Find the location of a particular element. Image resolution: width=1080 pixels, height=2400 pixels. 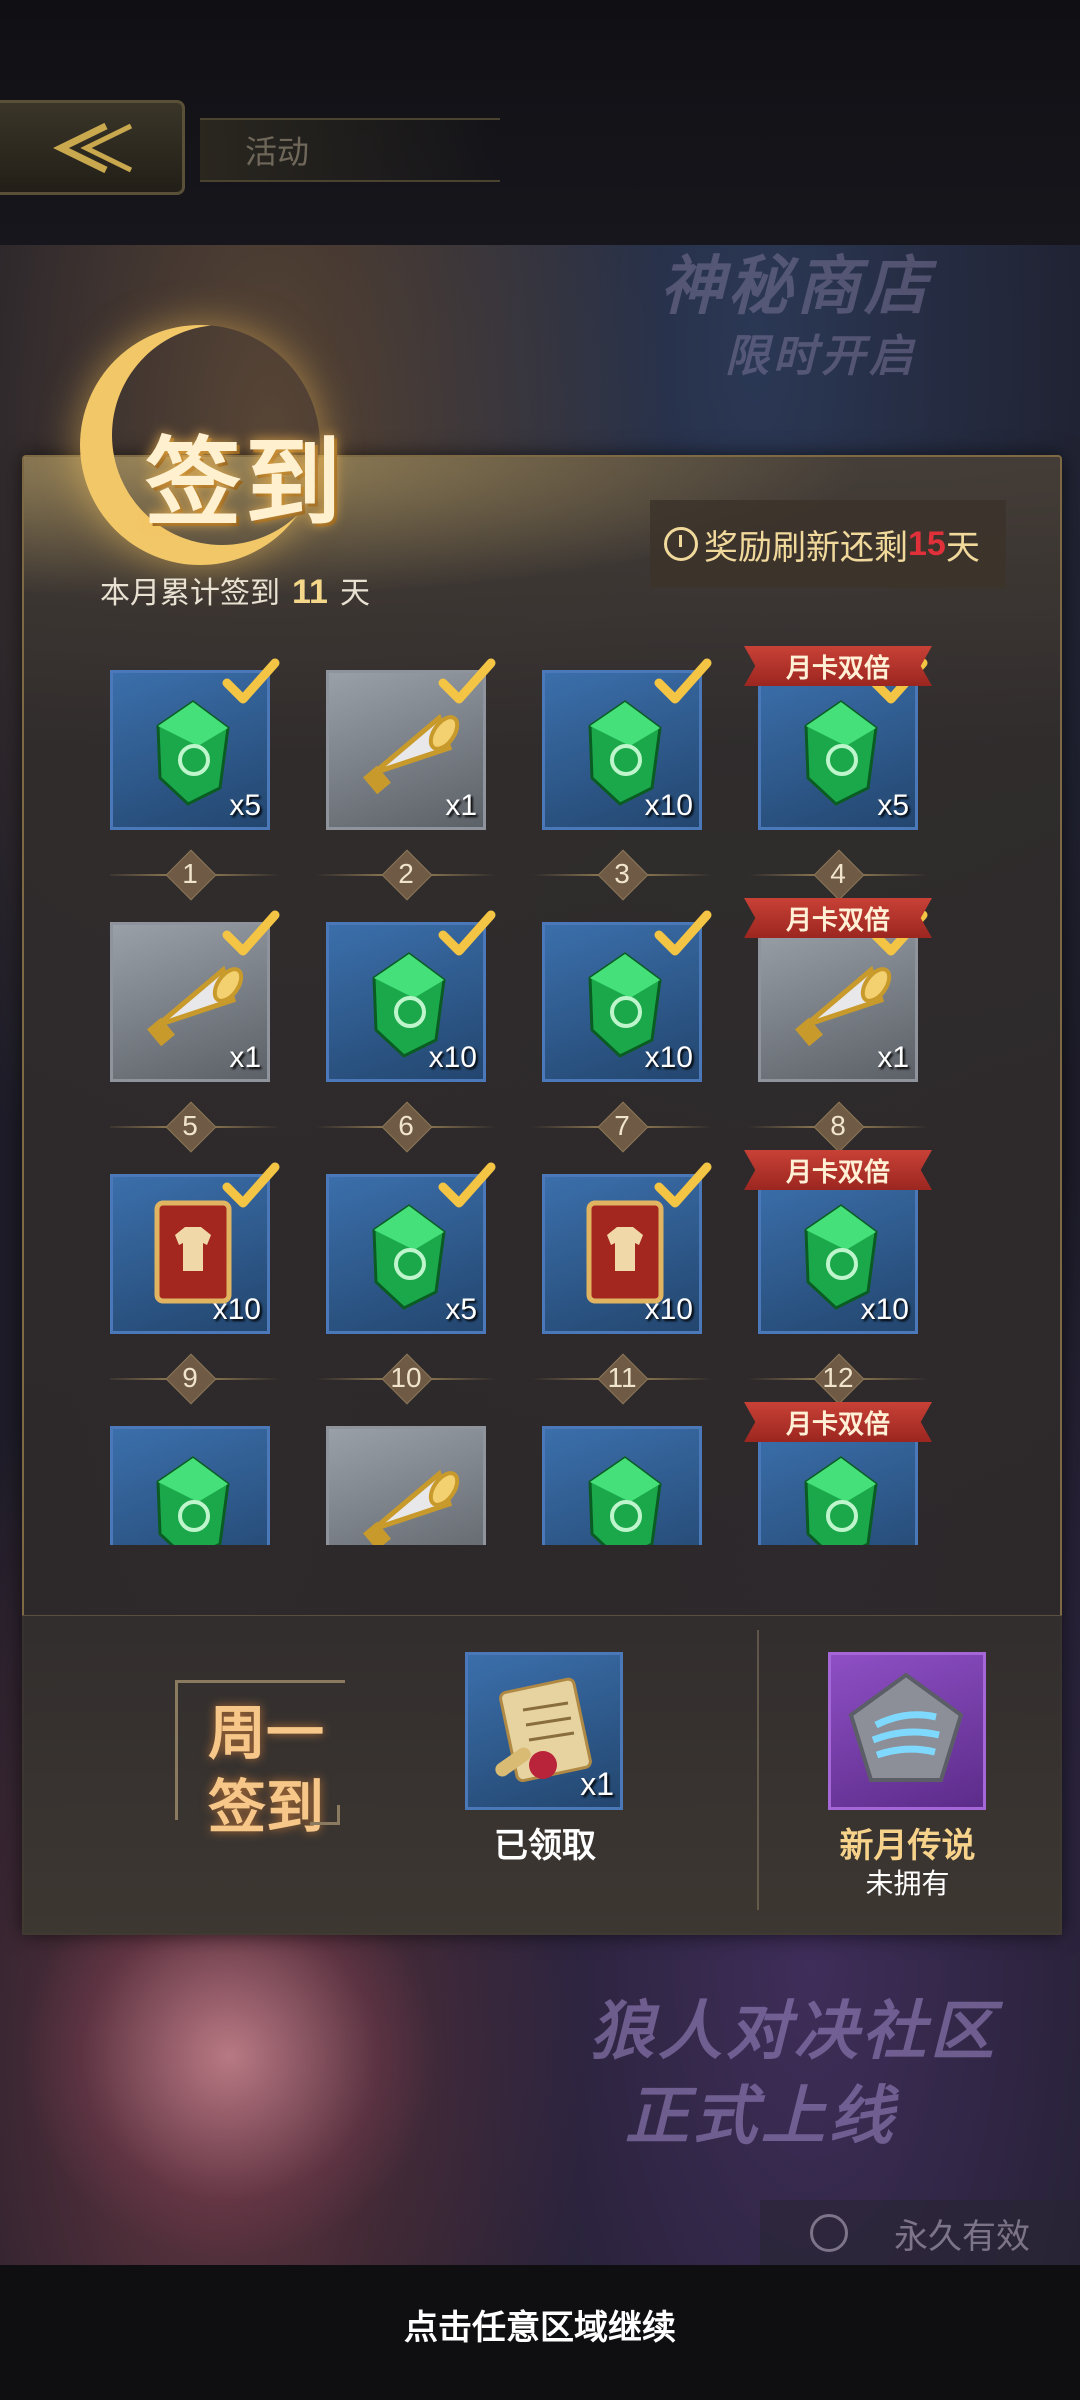

permanent-label: 永久有效 is located at coordinates (962, 2236).